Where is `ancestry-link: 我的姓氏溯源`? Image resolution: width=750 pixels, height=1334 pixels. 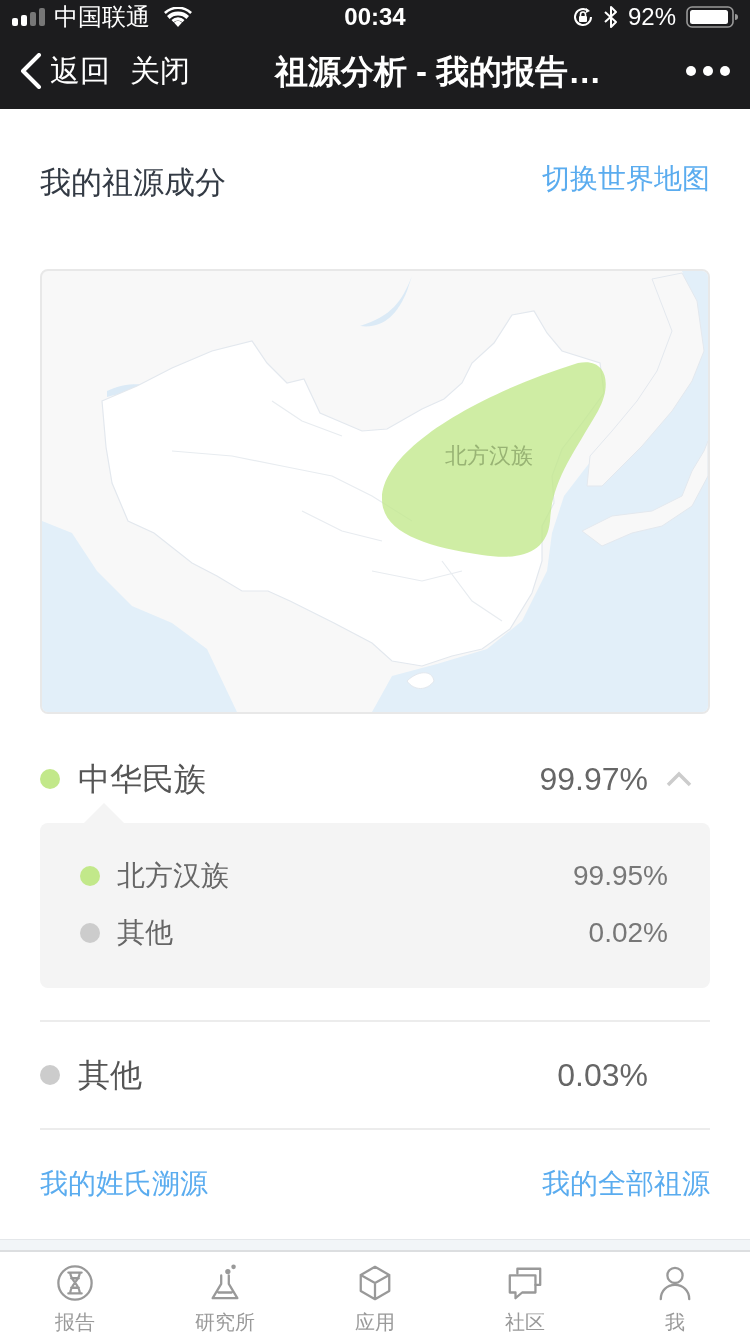 ancestry-link: 我的姓氏溯源 is located at coordinates (124, 1184).